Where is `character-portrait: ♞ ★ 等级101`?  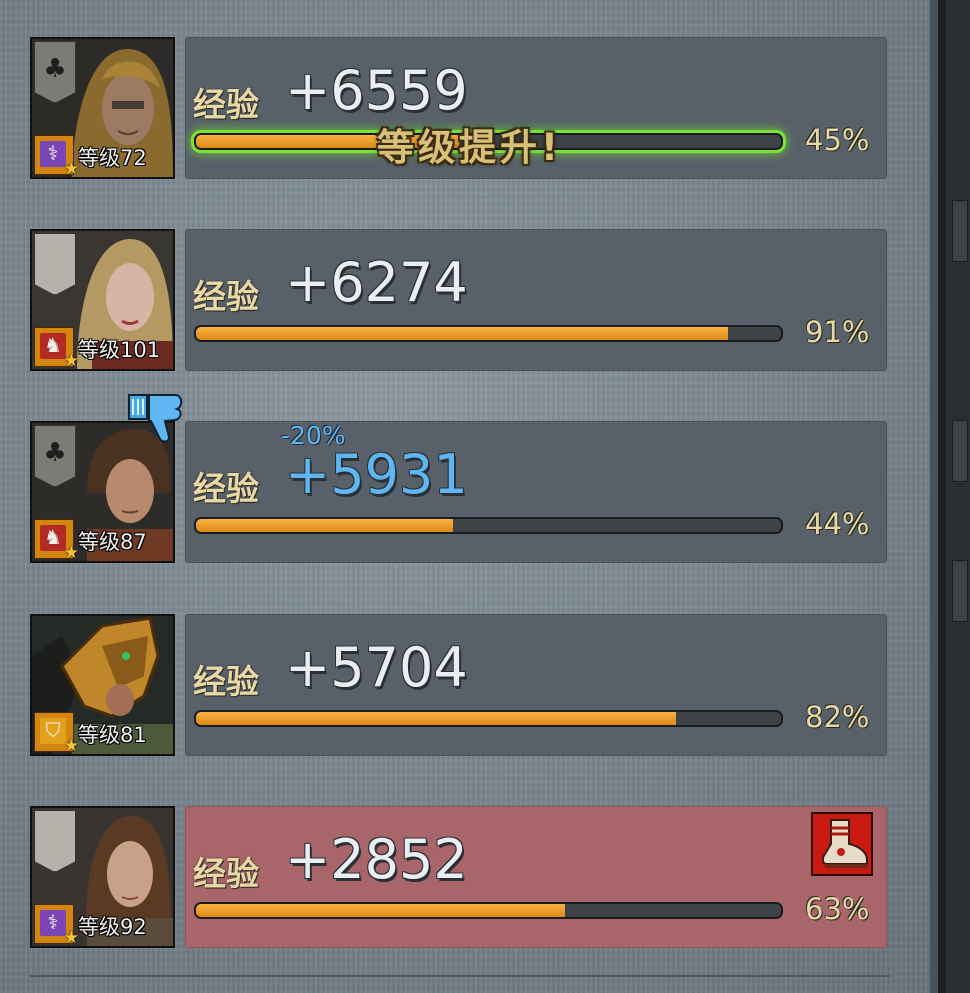
character-portrait: ♞ ★ 等级101 is located at coordinates (102, 300).